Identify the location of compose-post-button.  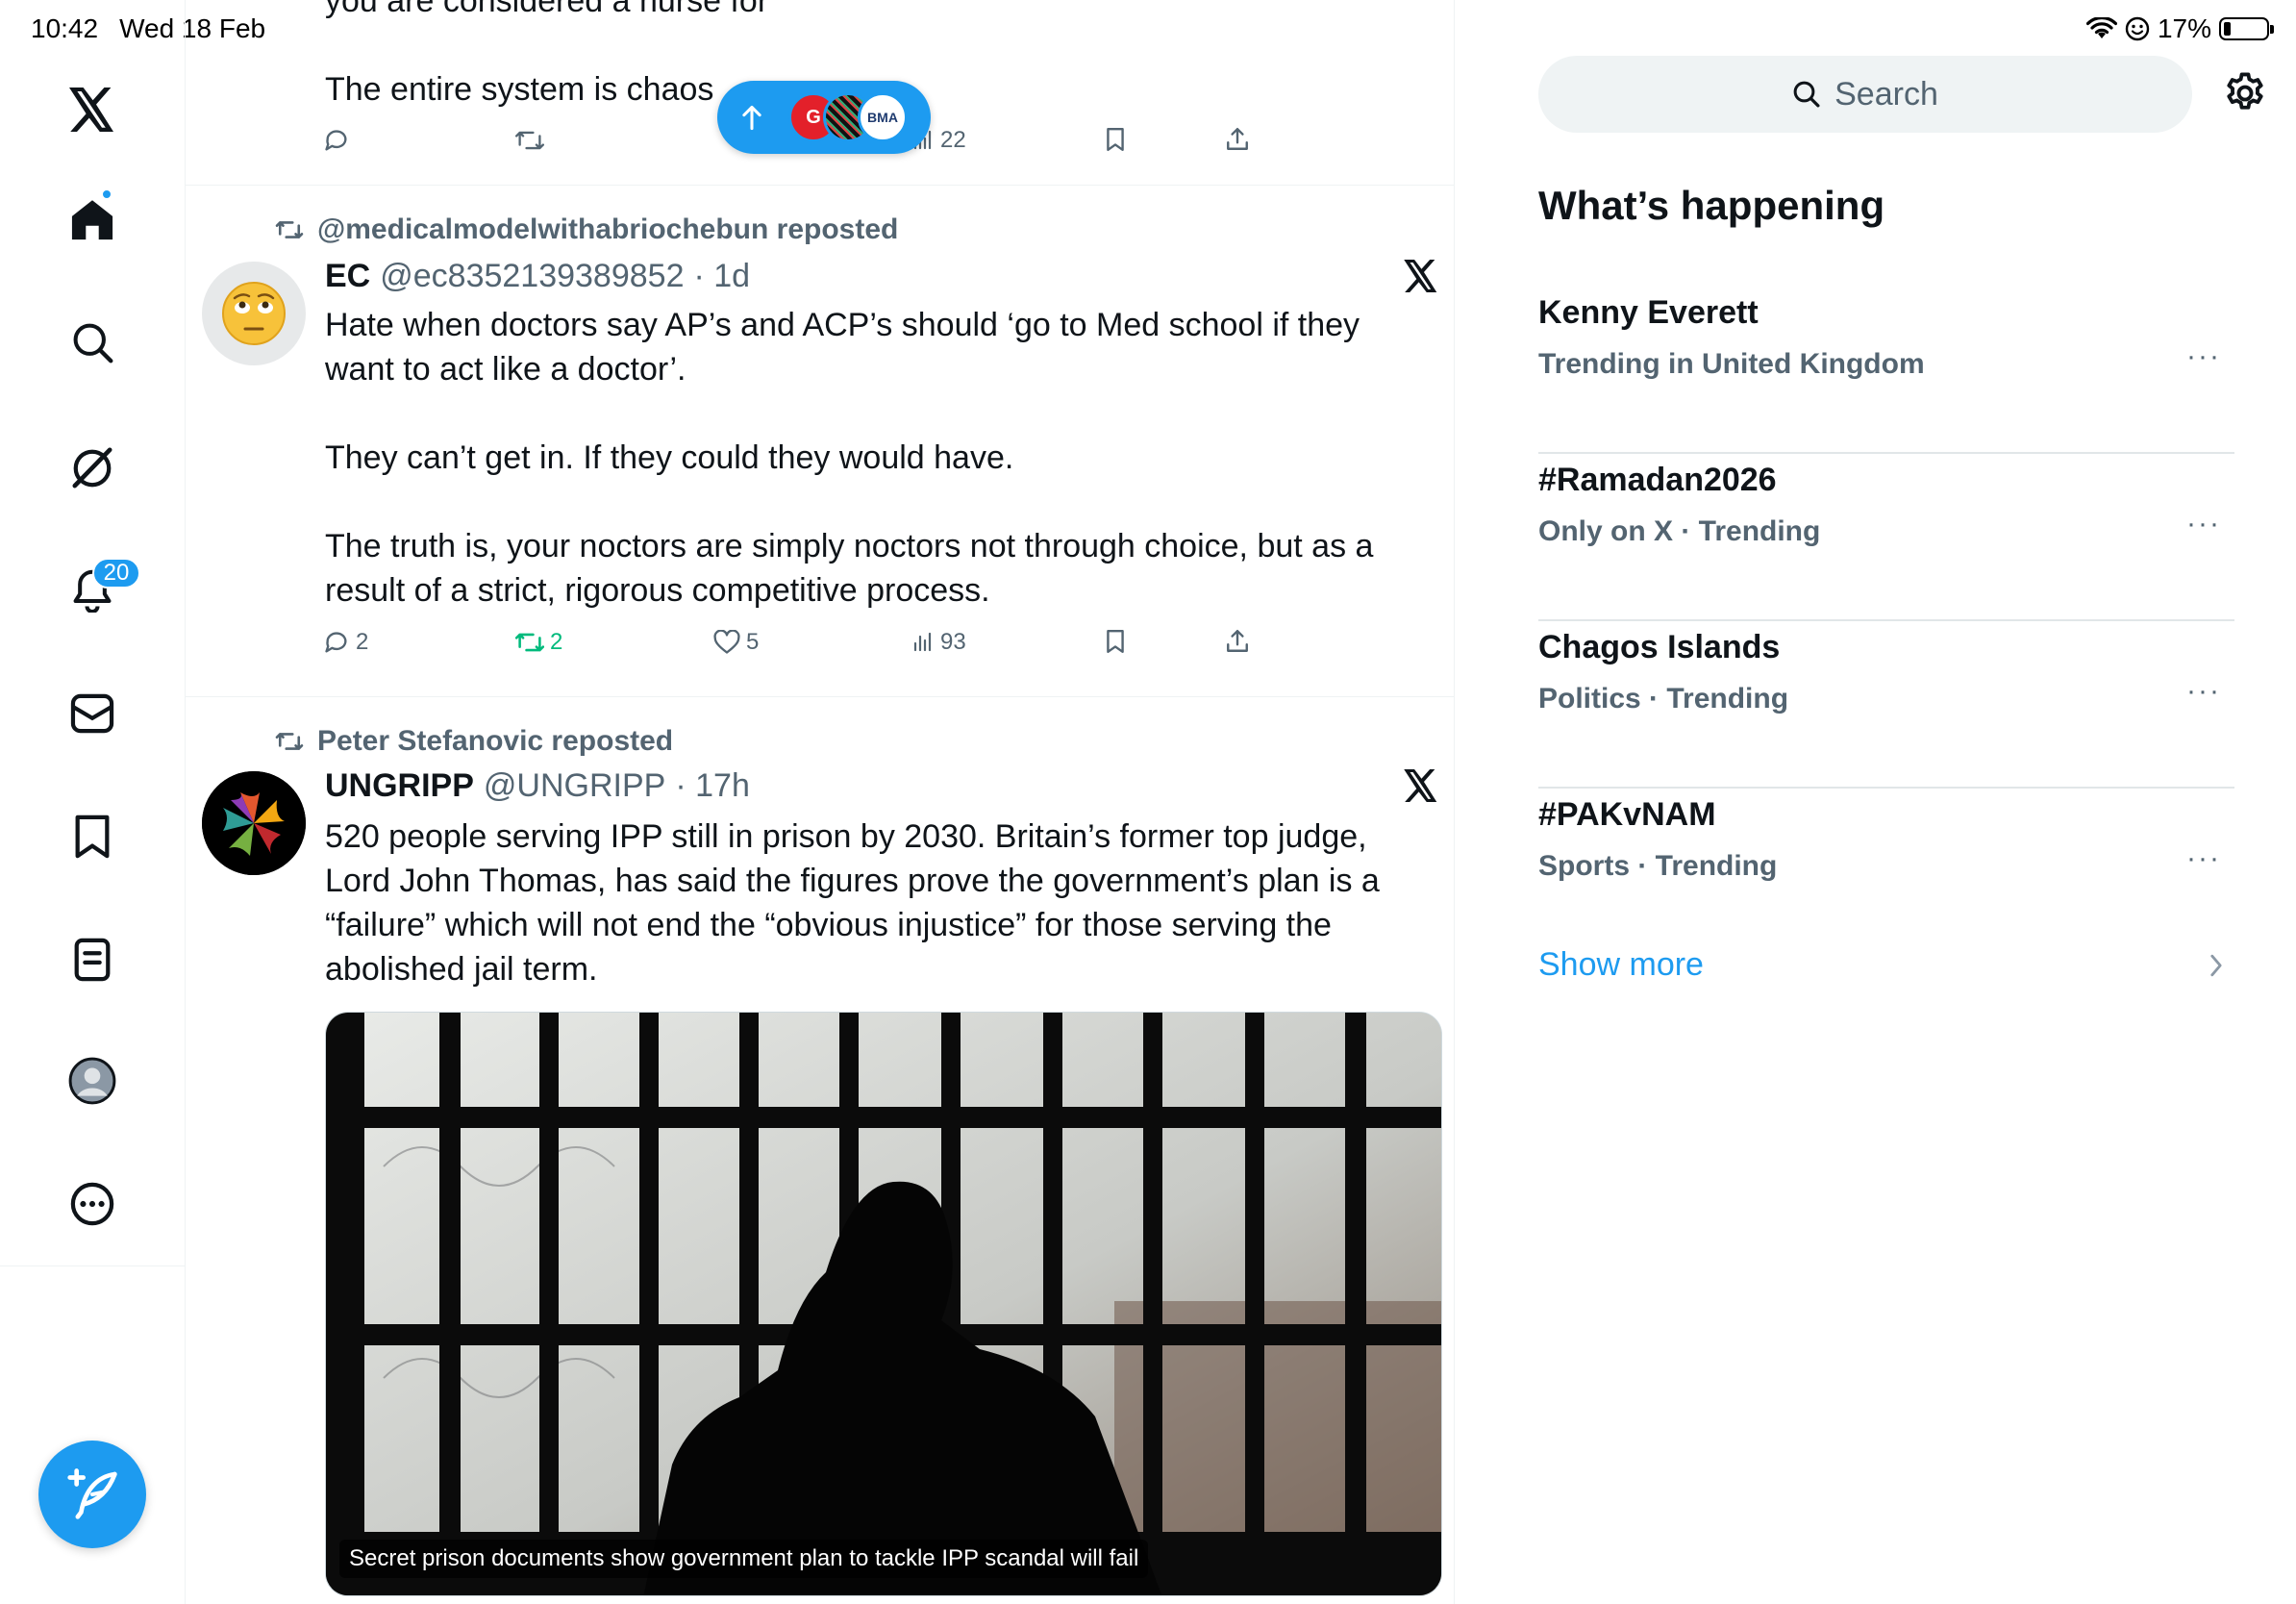
(92, 1494).